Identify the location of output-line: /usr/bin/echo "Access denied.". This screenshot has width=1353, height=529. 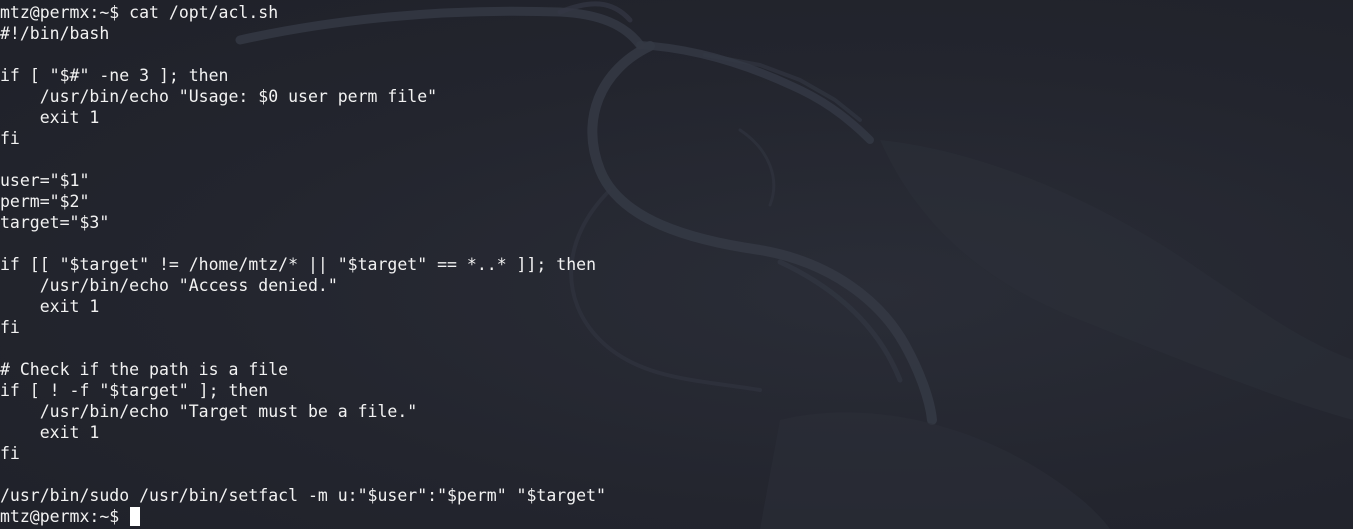
(169, 285).